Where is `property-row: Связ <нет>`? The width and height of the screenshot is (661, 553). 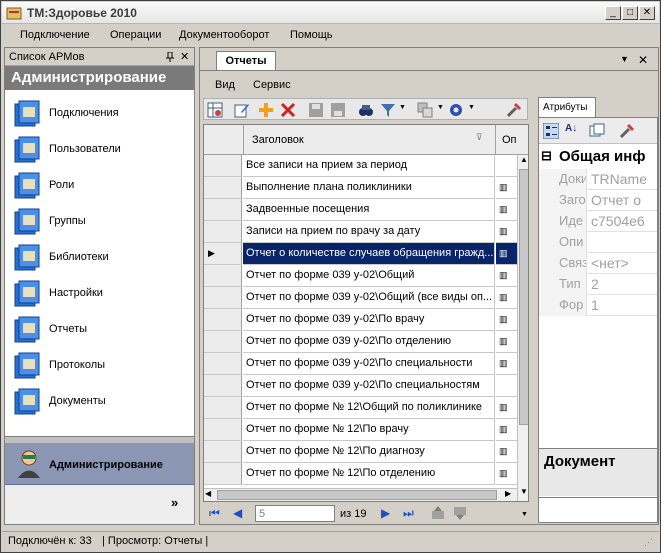
property-row: Связ <нет> is located at coordinates (598, 263).